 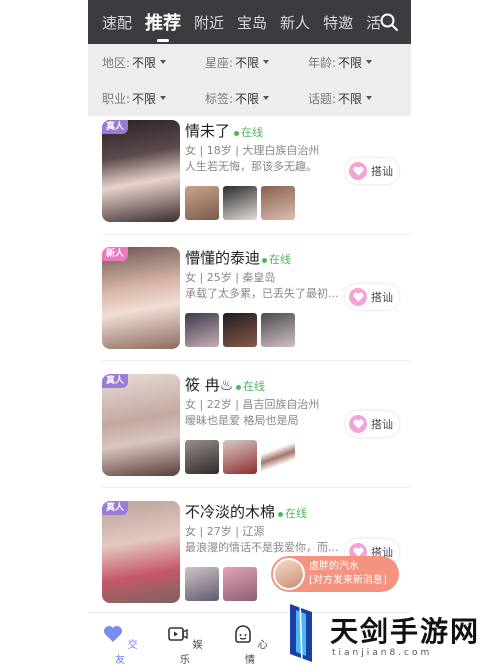 I want to click on video-play-icon, so click(x=178, y=634).